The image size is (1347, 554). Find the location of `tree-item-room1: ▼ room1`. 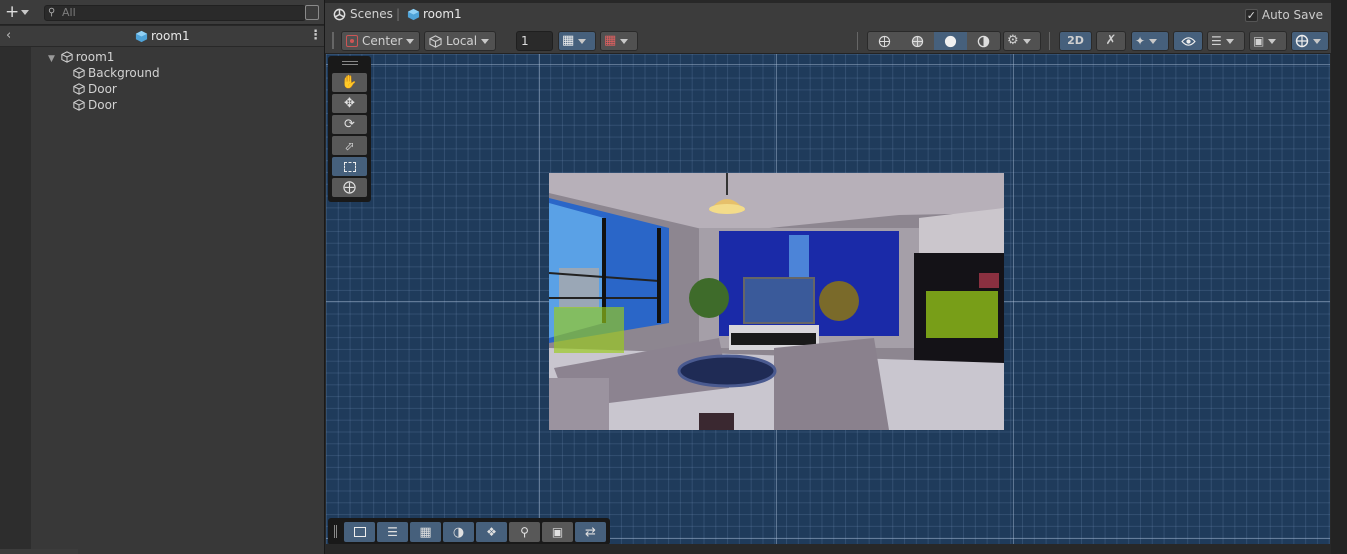

tree-item-room1: ▼ room1 is located at coordinates (81, 57).